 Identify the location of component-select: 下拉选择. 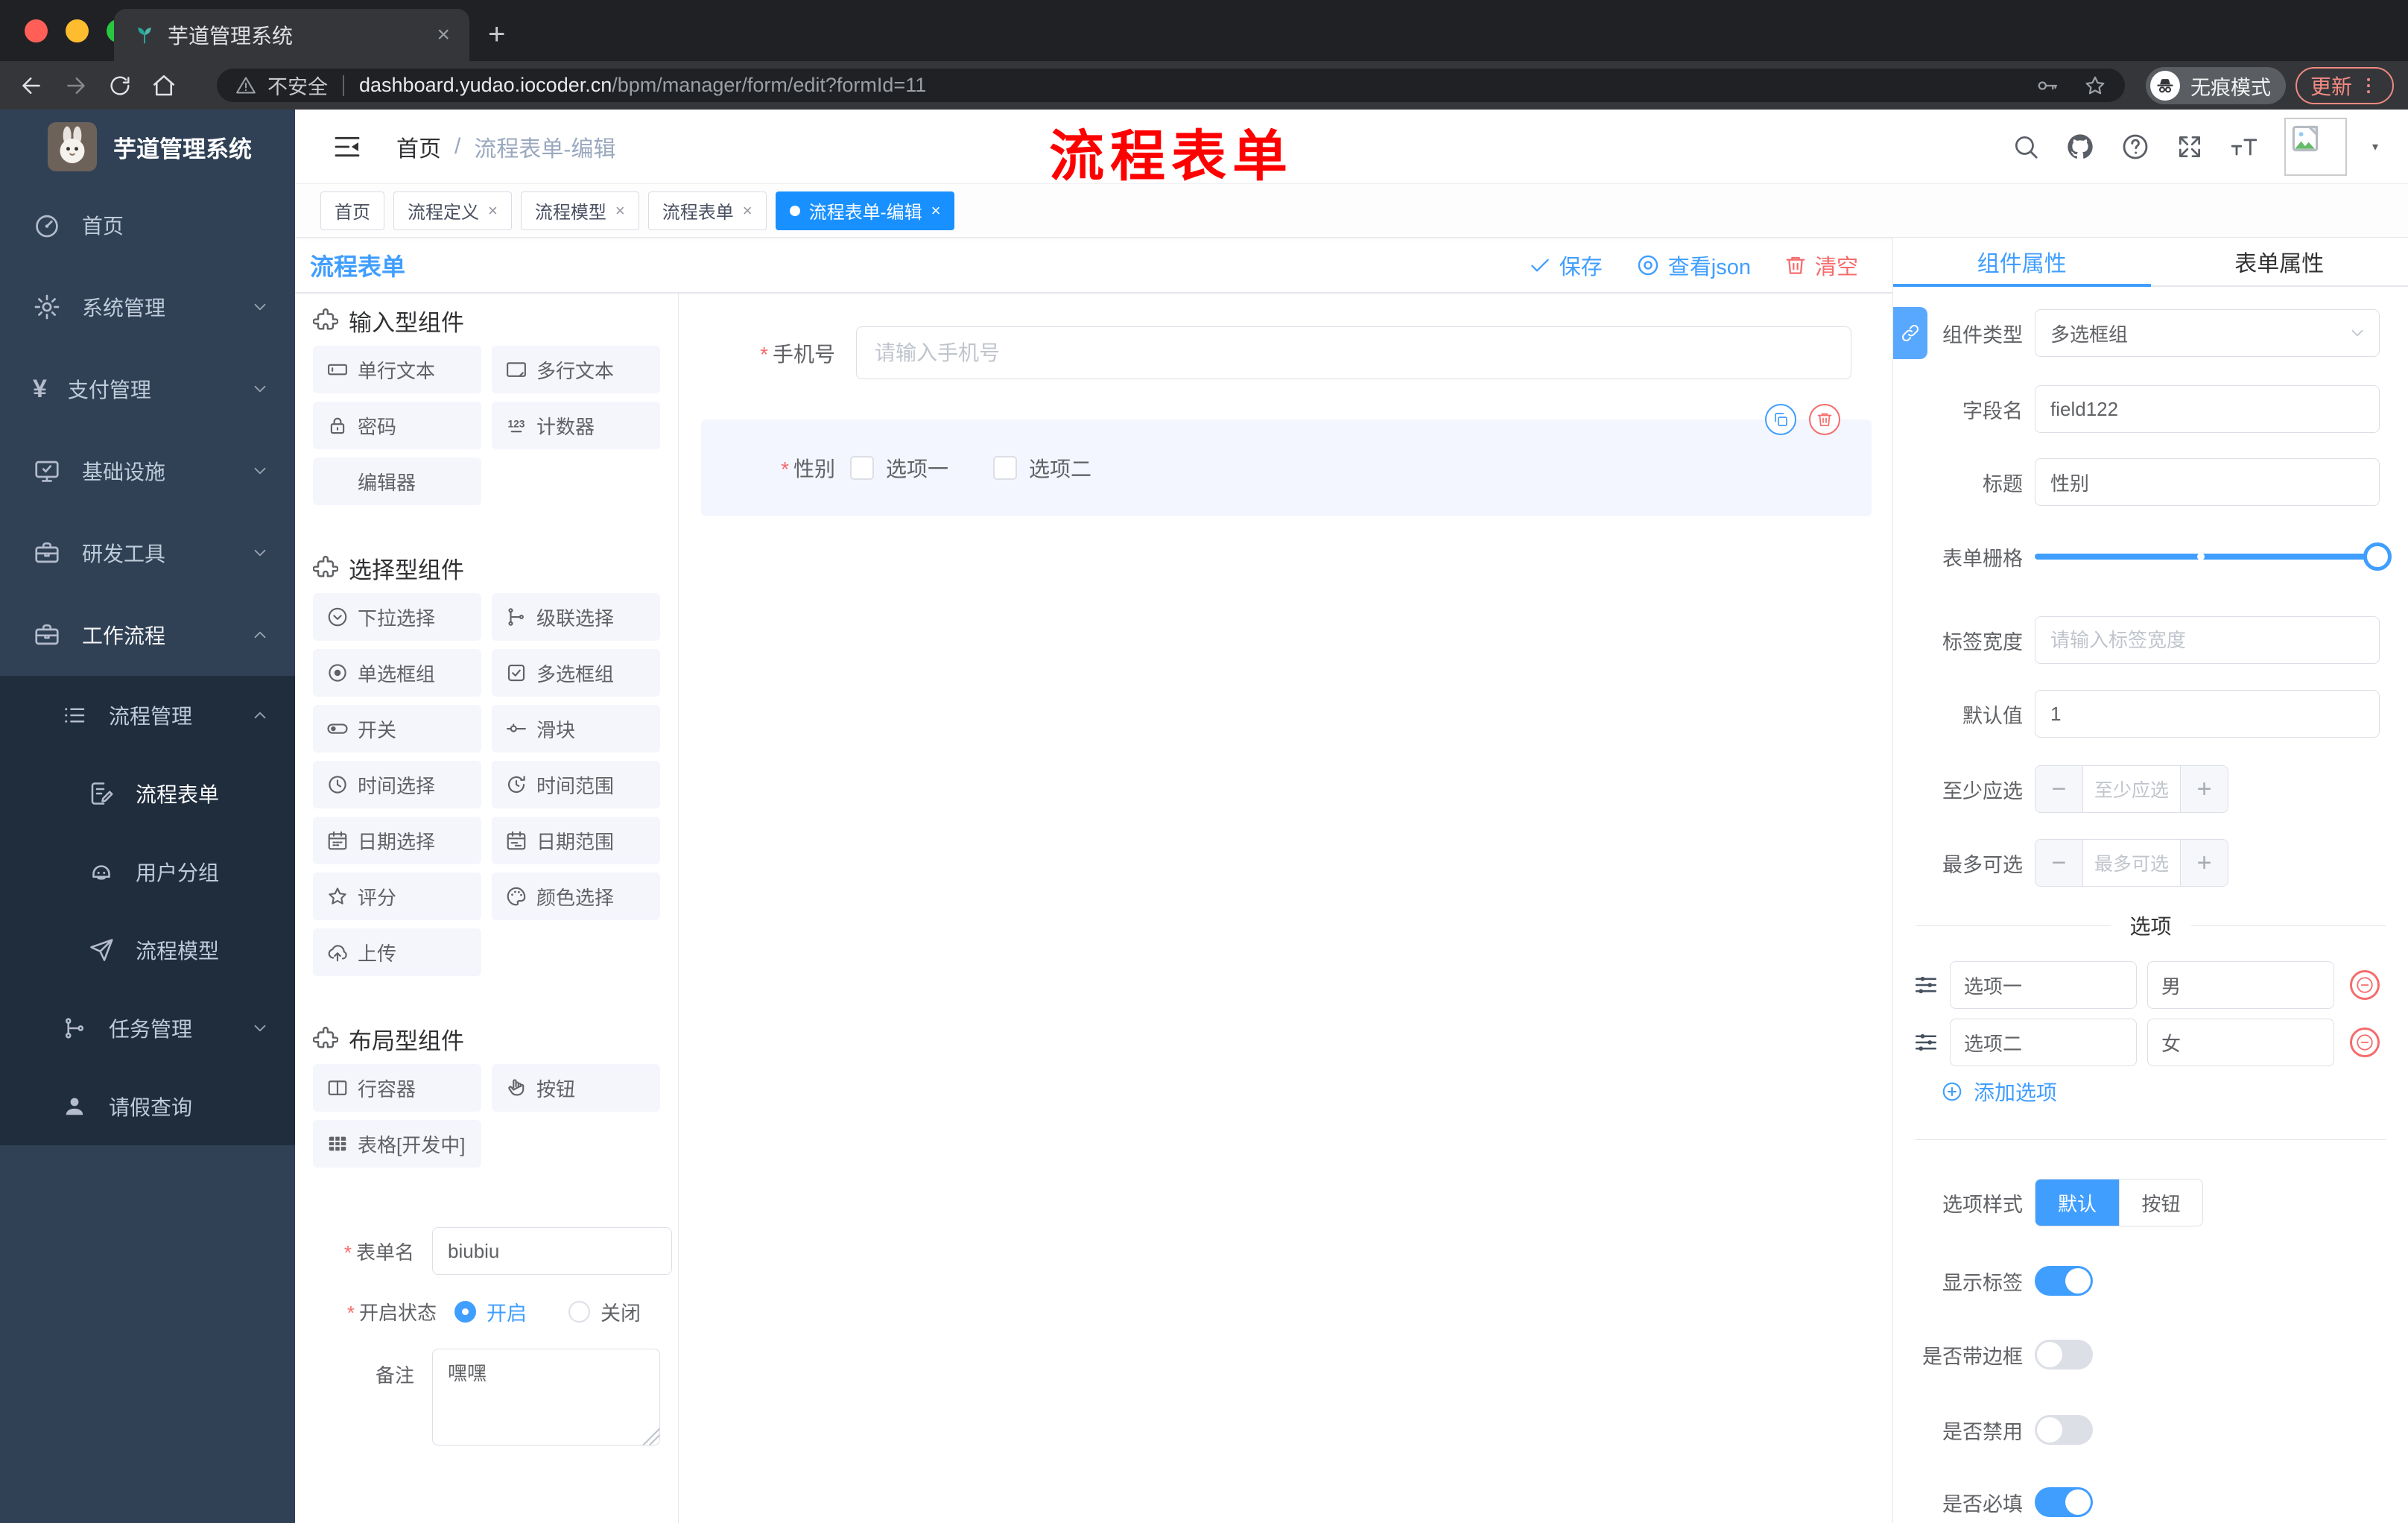
(397, 617).